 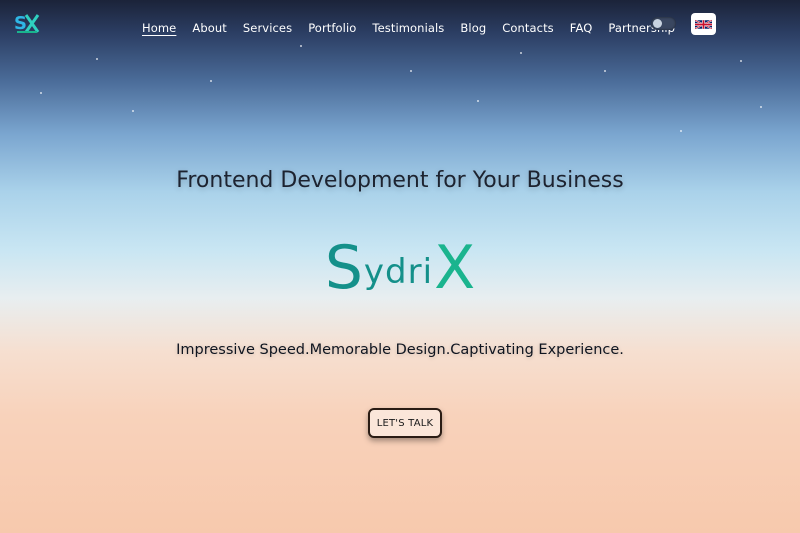 What do you see at coordinates (663, 23) in the screenshot?
I see `theme-toggle` at bounding box center [663, 23].